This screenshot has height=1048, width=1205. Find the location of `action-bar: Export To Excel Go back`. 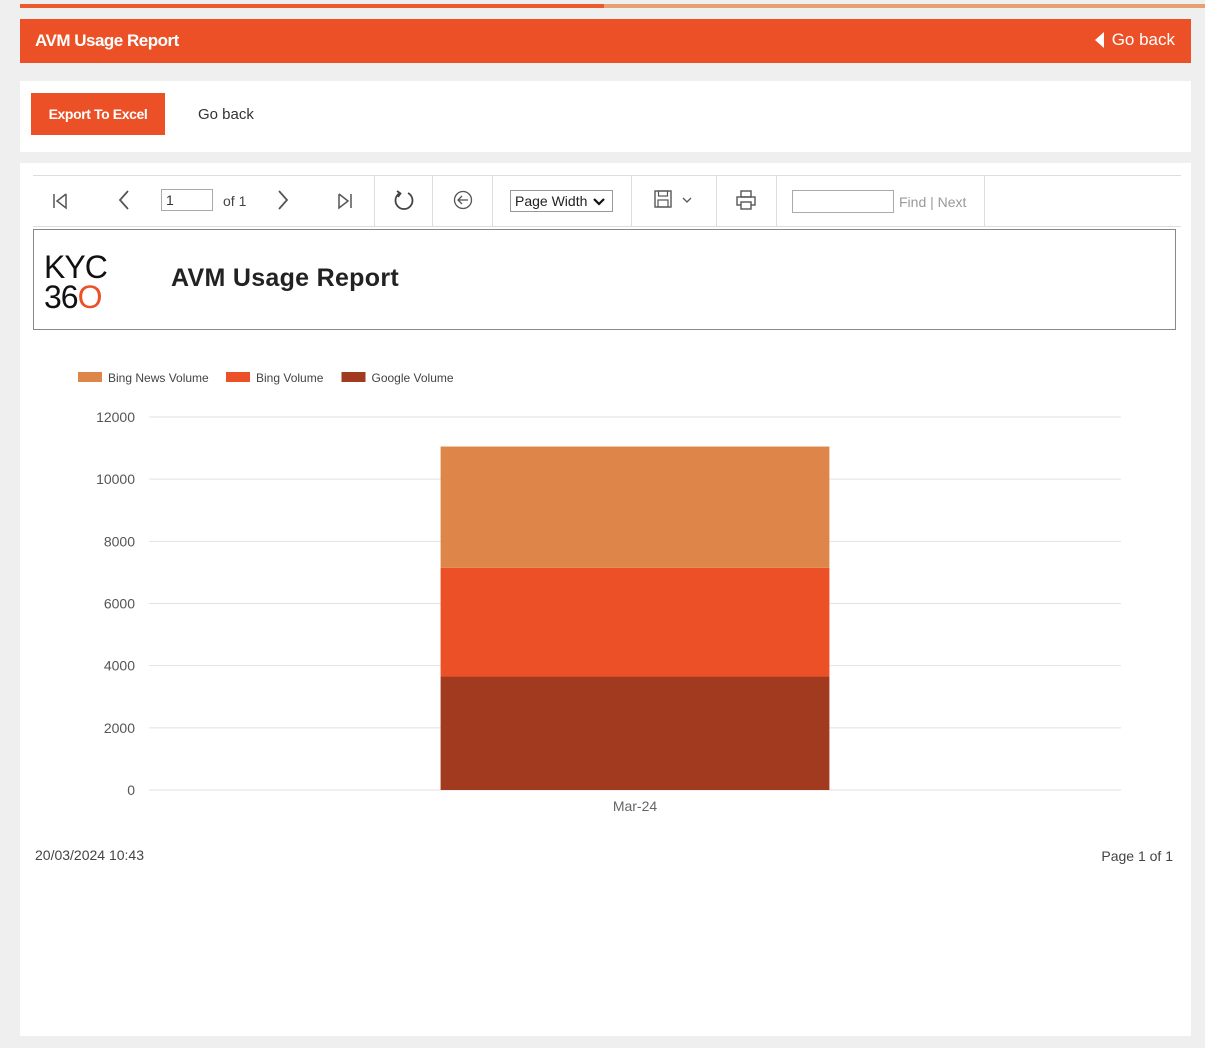

action-bar: Export To Excel Go back is located at coordinates (605, 116).